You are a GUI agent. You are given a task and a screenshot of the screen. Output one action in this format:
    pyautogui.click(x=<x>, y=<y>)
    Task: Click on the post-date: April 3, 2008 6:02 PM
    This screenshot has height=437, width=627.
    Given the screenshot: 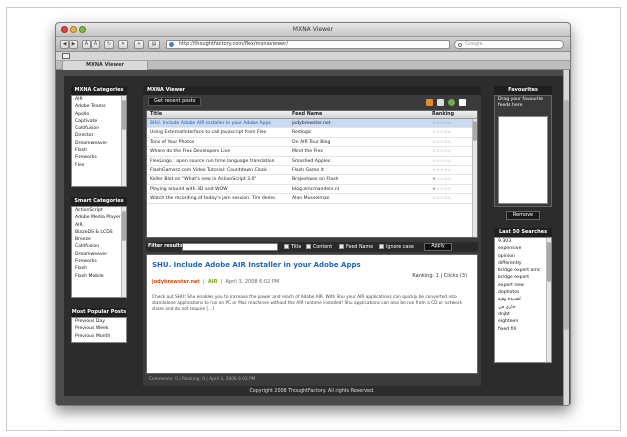 What is the action you would take?
    pyautogui.click(x=252, y=282)
    